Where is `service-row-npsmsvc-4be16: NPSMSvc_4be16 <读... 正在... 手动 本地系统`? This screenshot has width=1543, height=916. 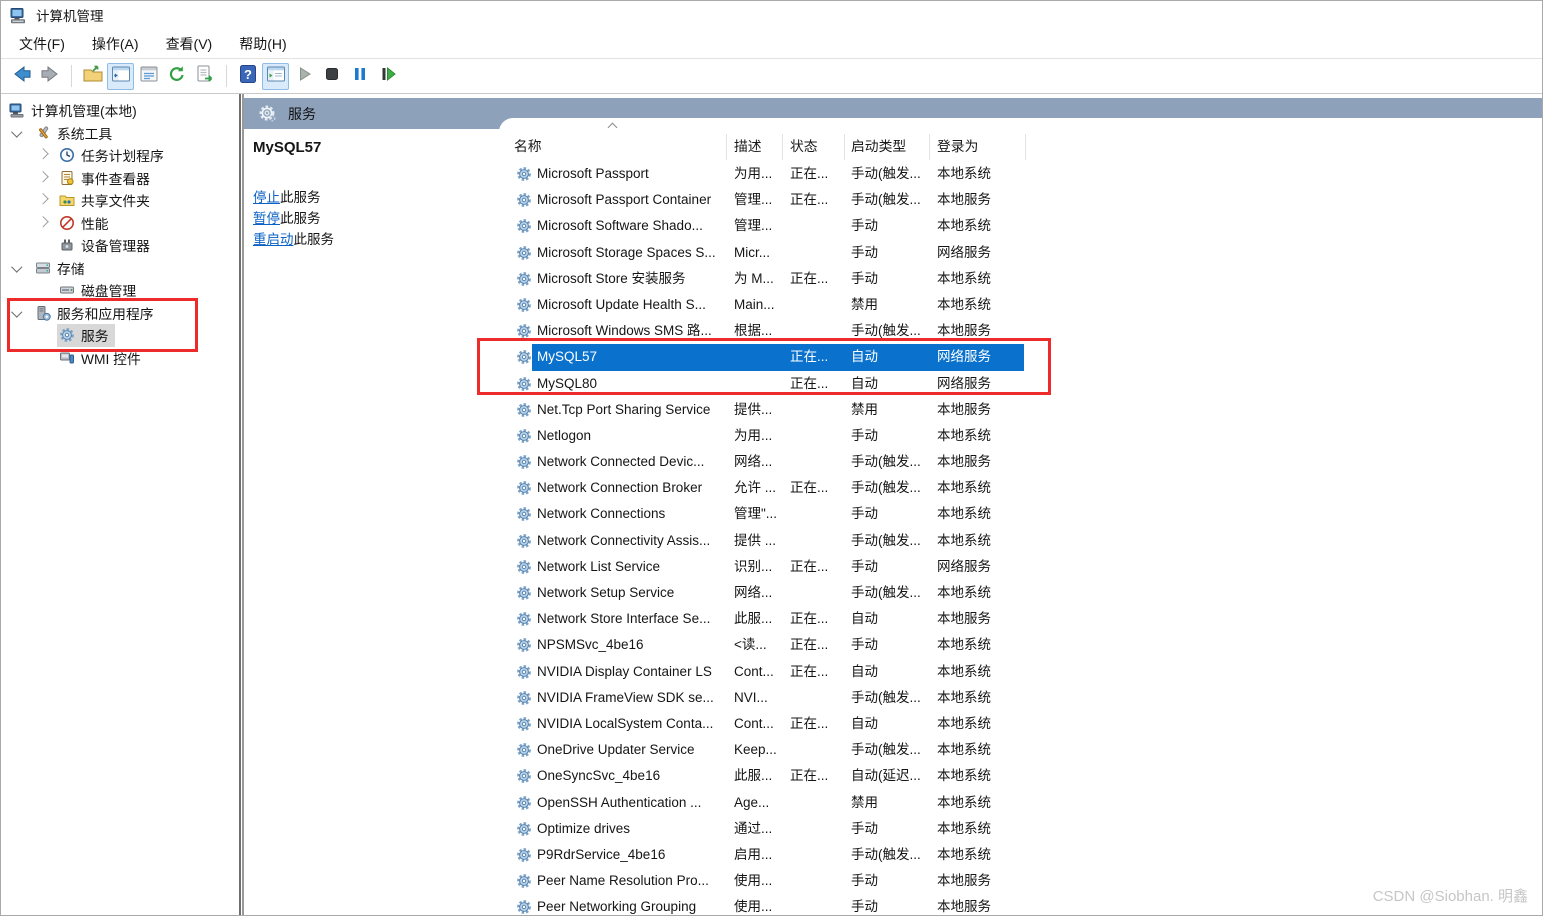 service-row-npsmsvc-4be16: NPSMSvc_4be16 <读... 正在... 手动 本地系统 is located at coordinates (1020, 645).